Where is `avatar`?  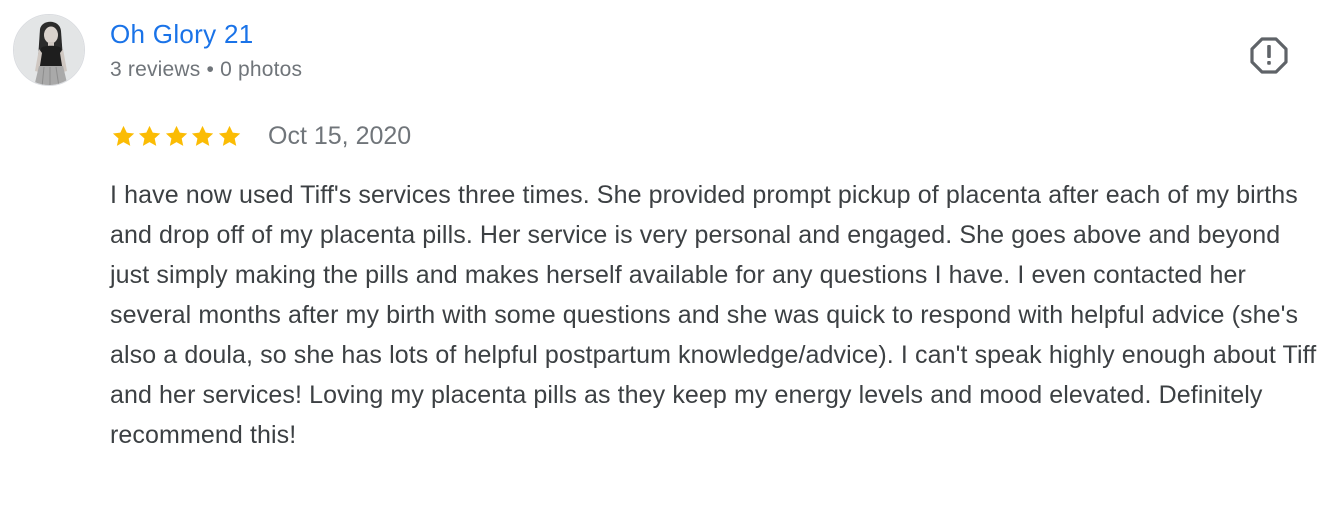 avatar is located at coordinates (49, 50).